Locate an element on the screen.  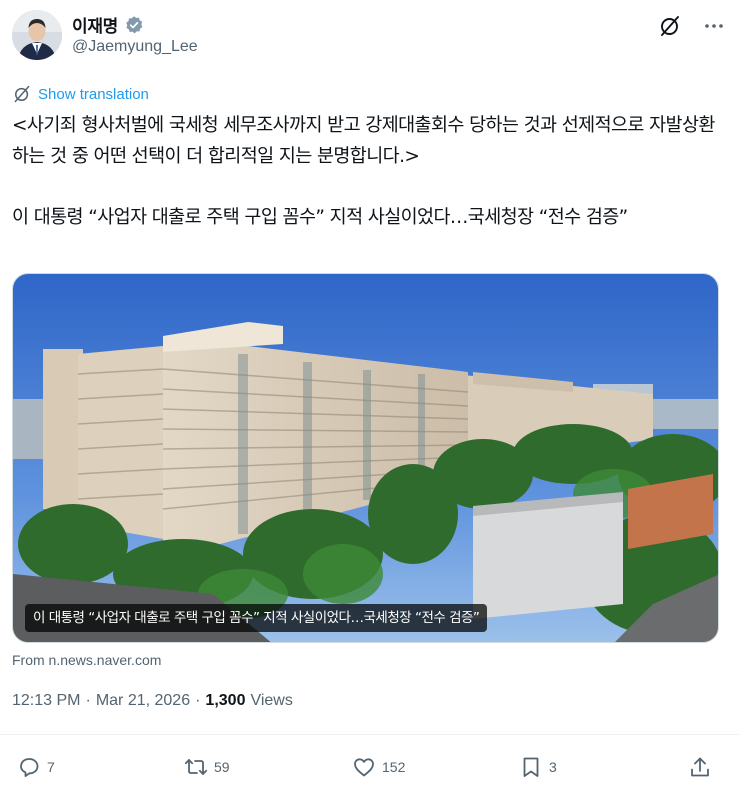
user-handle: @Jaemyung_Lee is located at coordinates (135, 47).